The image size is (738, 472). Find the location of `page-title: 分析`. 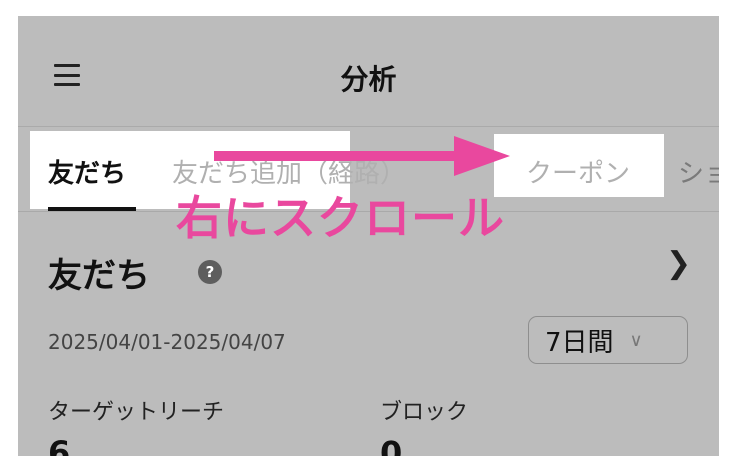

page-title: 分析 is located at coordinates (368, 79).